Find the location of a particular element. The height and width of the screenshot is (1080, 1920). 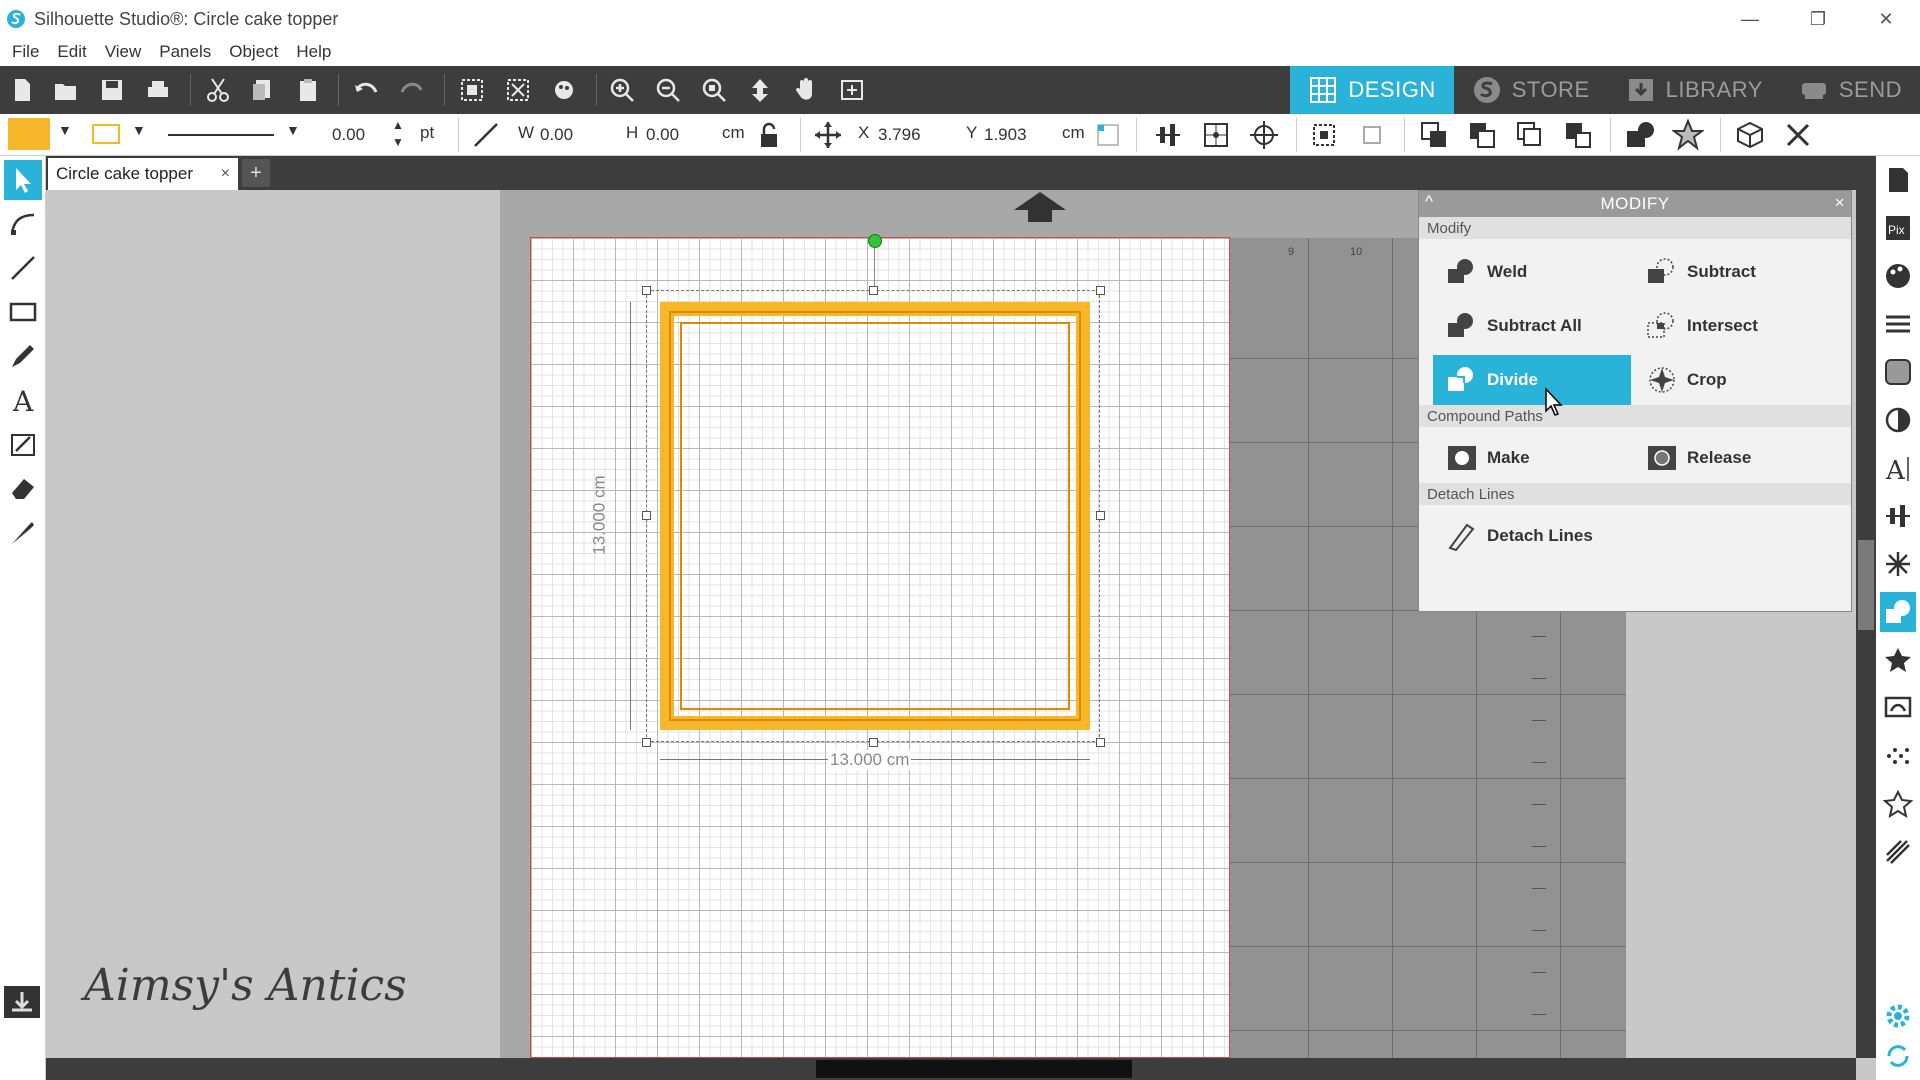

height-input is located at coordinates (681, 135).